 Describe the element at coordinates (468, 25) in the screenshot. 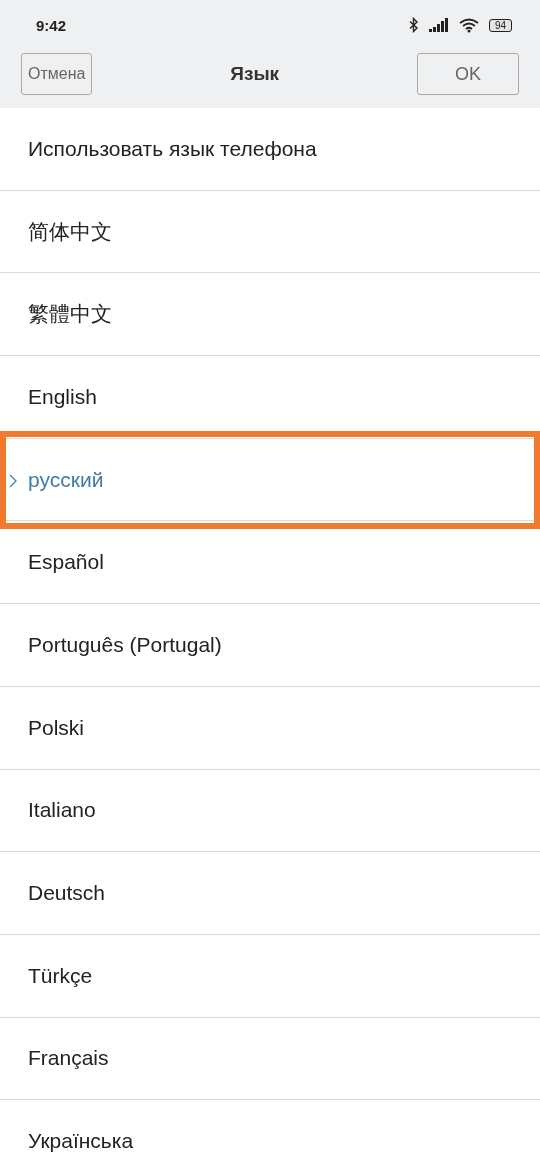

I see `wifi-icon` at that location.